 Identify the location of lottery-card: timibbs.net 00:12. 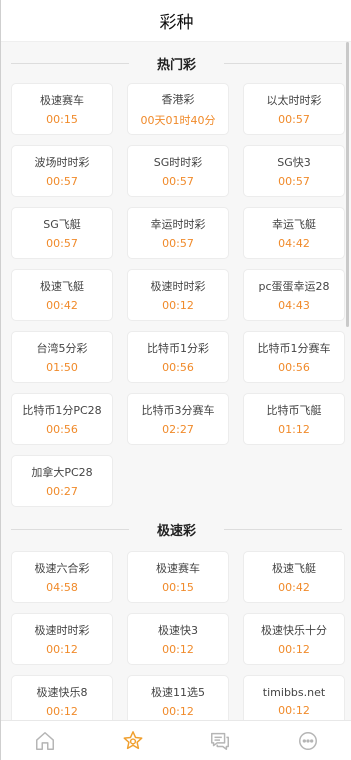
(294, 697).